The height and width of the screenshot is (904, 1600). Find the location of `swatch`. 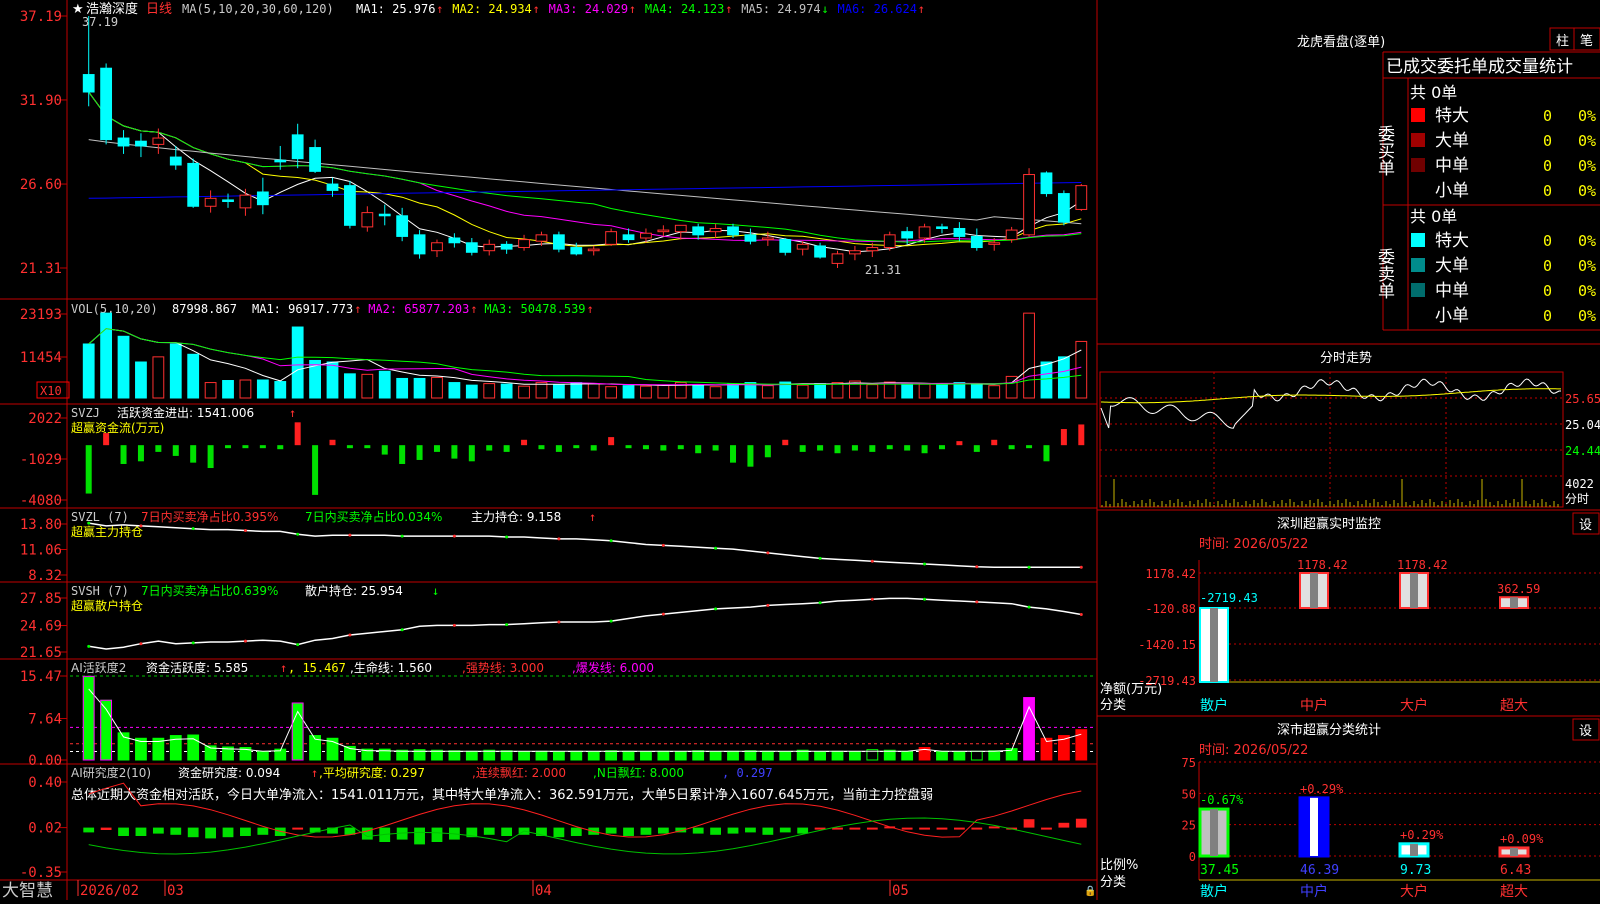

swatch is located at coordinates (1418, 140).